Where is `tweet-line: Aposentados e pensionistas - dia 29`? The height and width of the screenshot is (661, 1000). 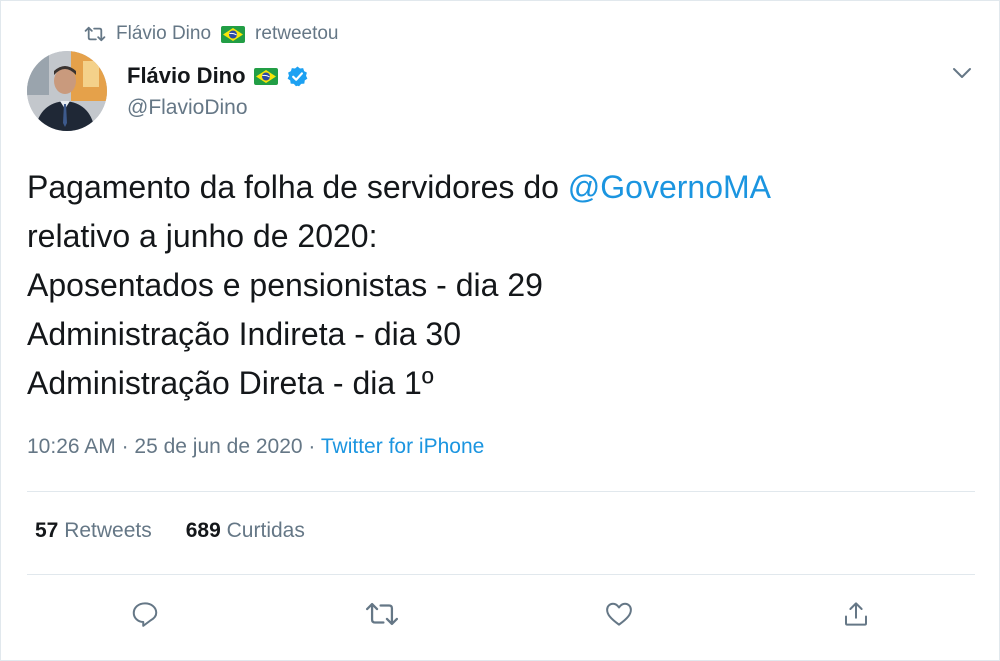
tweet-line: Aposentados e pensionistas - dia 29 is located at coordinates (285, 285).